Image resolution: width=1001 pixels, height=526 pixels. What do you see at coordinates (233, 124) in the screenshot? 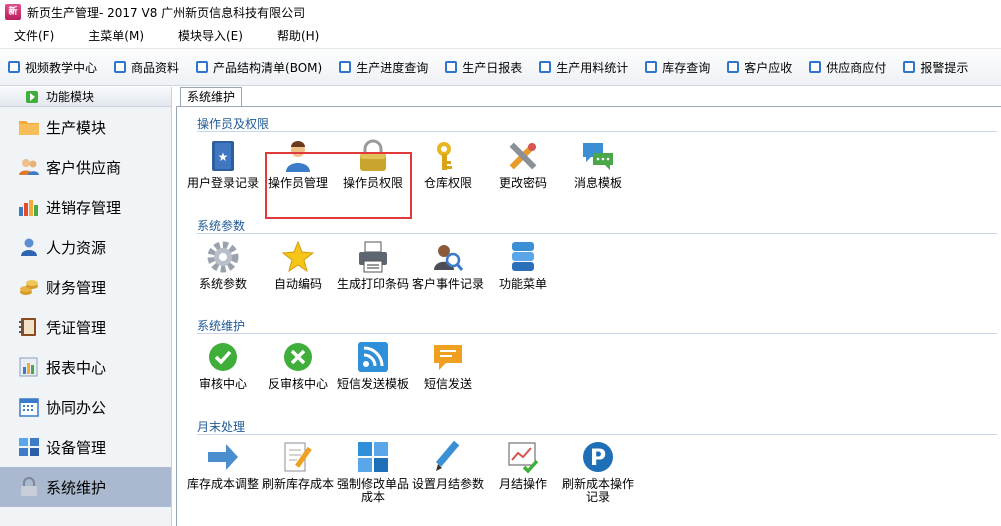
I see `section-title-operators: 操作员及权限` at bounding box center [233, 124].